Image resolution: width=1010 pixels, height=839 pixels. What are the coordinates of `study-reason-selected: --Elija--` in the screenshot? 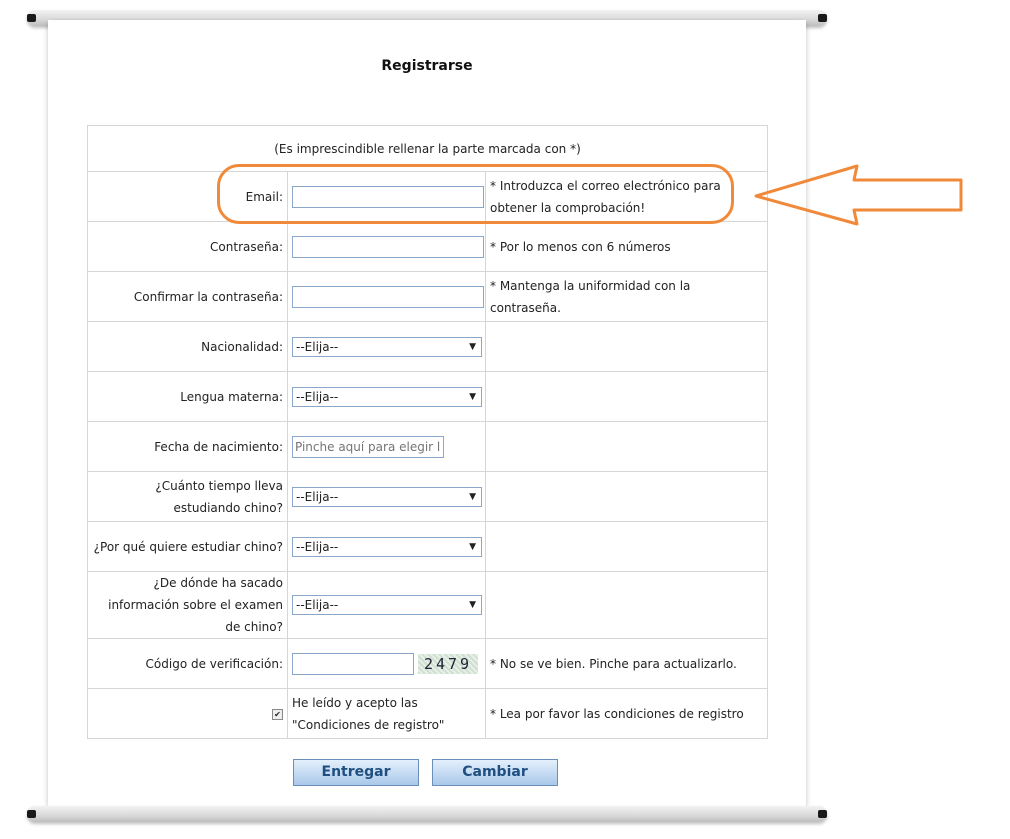 It's located at (317, 546).